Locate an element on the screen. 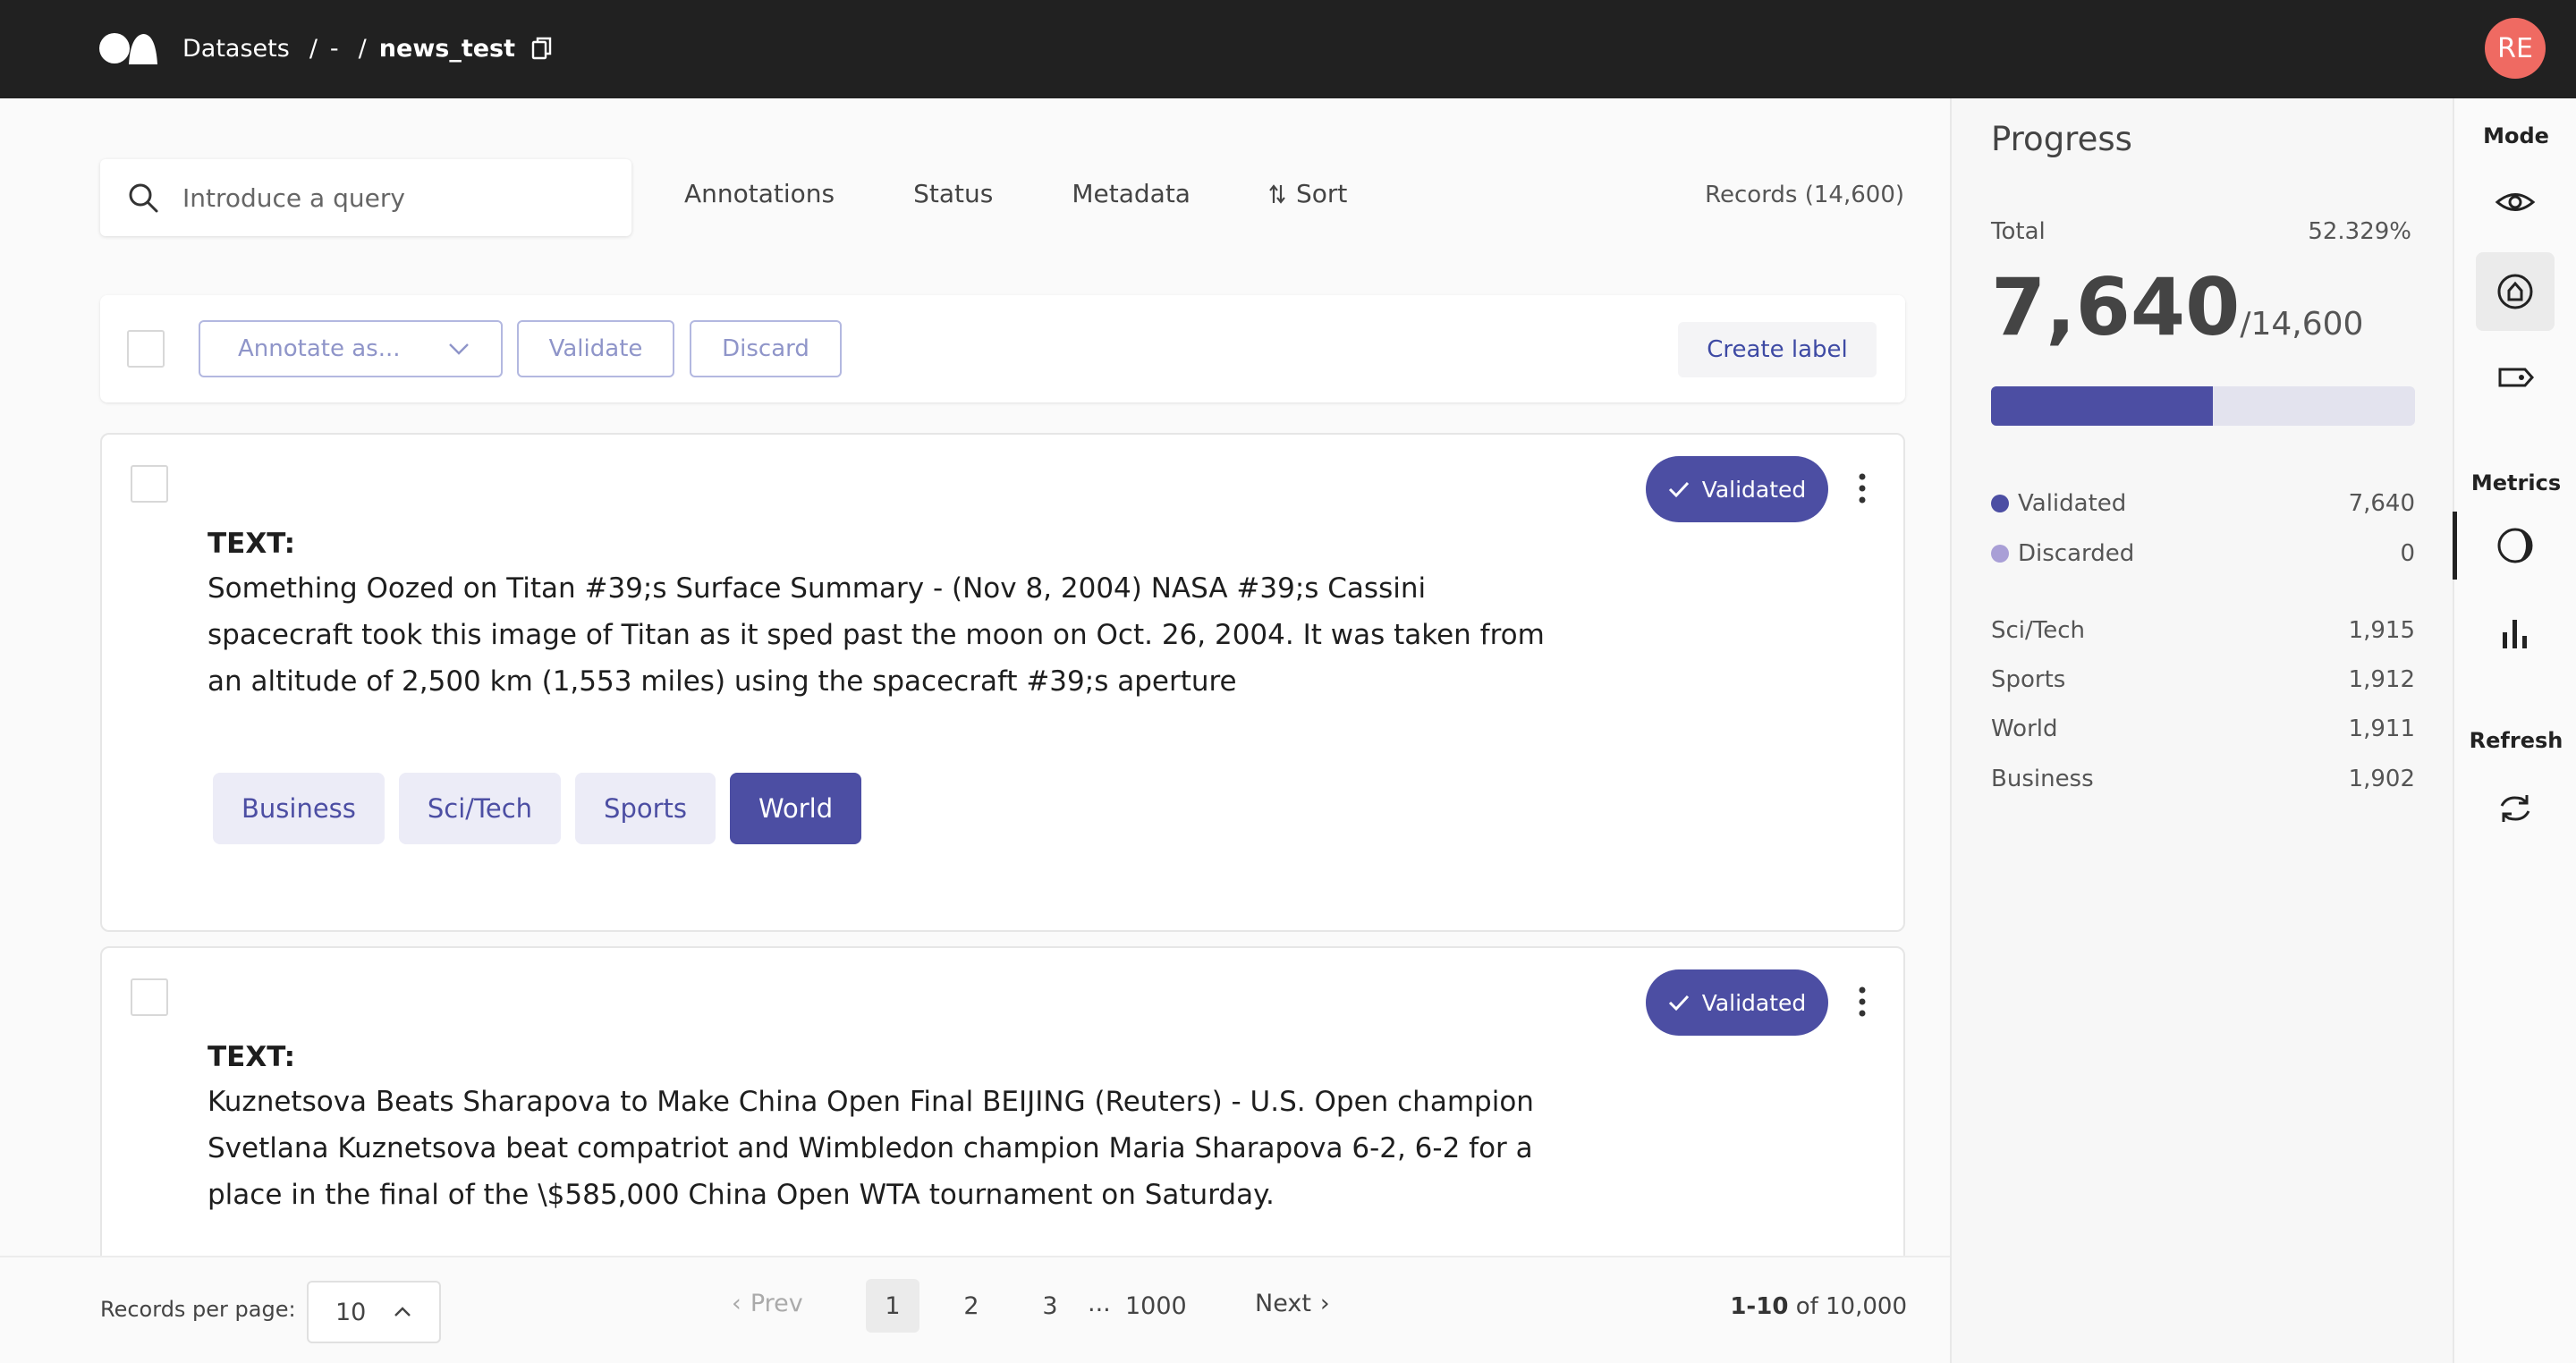 This screenshot has width=2576, height=1363. validated-dot is located at coordinates (2000, 504).